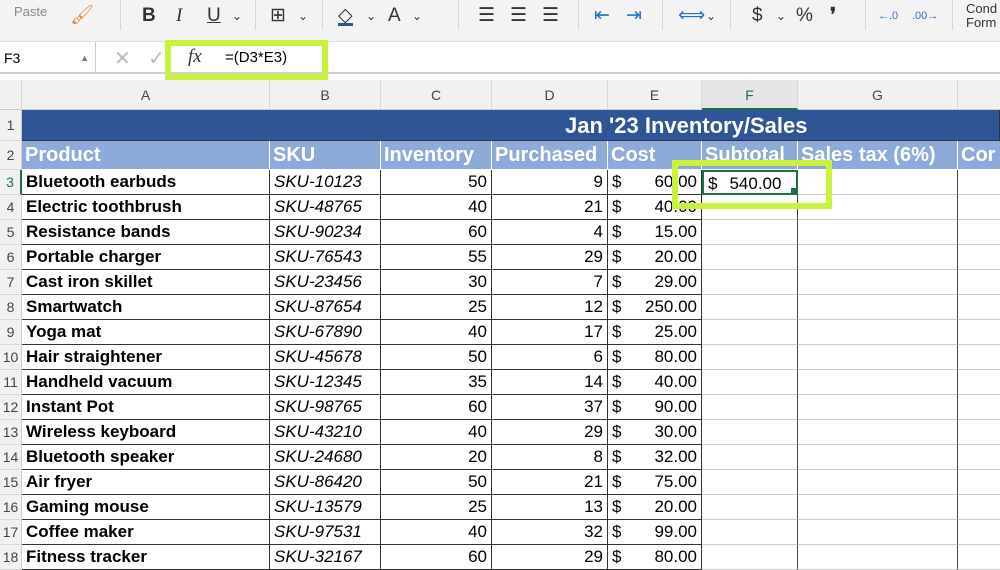 This screenshot has width=1000, height=570. What do you see at coordinates (550, 357) in the screenshot?
I see `cell-purchased: 6` at bounding box center [550, 357].